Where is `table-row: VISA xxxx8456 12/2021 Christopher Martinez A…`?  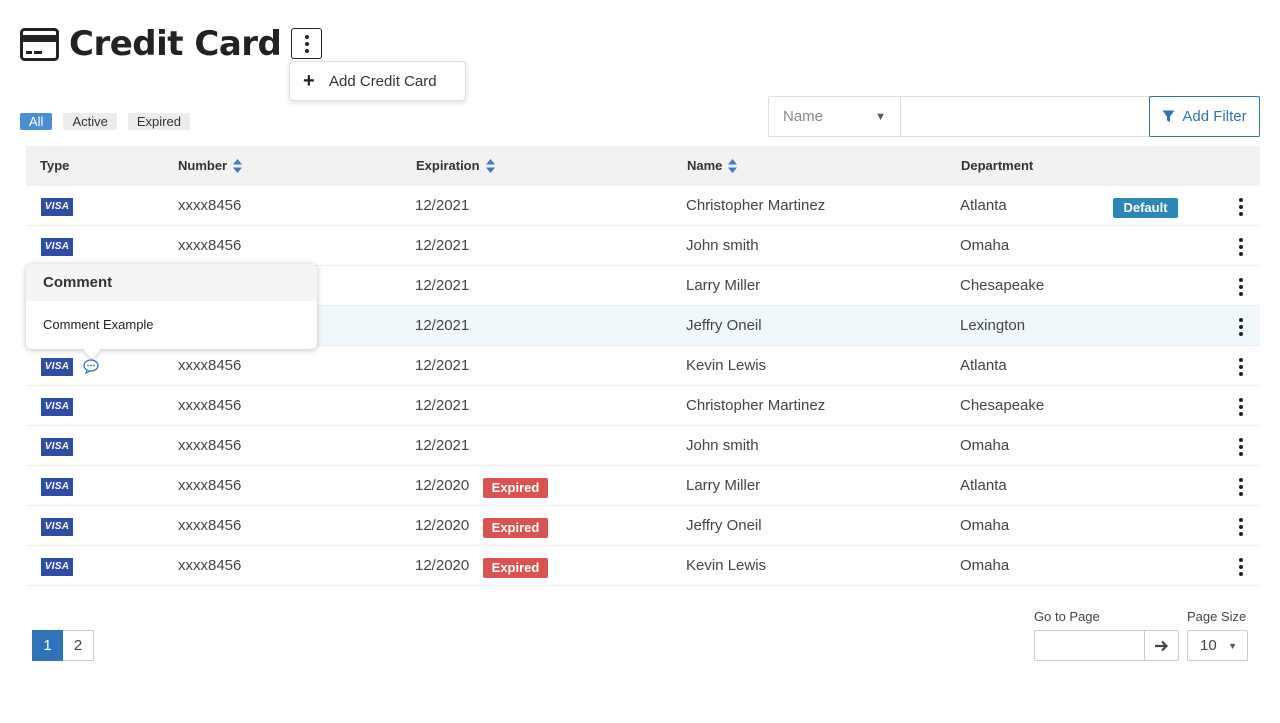
table-row: VISA xxxx8456 12/2021 Christopher Martinez A… is located at coordinates (643, 206).